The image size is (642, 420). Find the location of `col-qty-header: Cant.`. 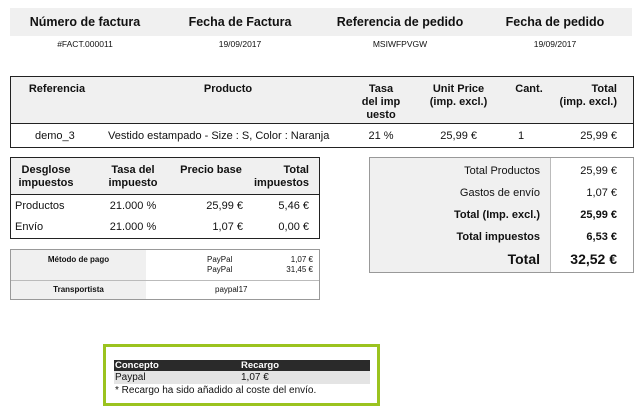

col-qty-header: Cant. is located at coordinates (529, 89).